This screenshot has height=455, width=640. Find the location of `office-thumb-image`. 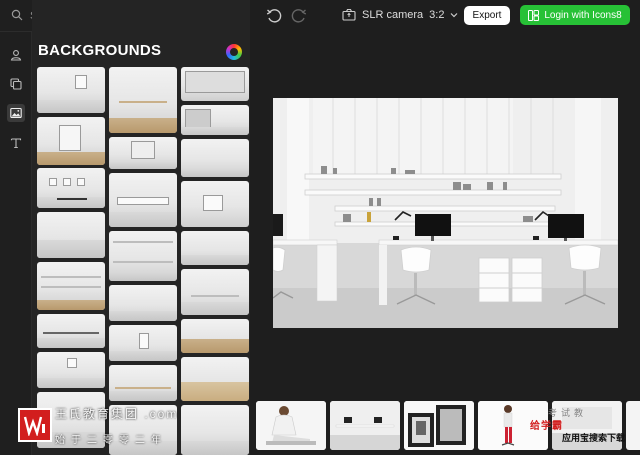

office-thumb-image is located at coordinates (365, 425).